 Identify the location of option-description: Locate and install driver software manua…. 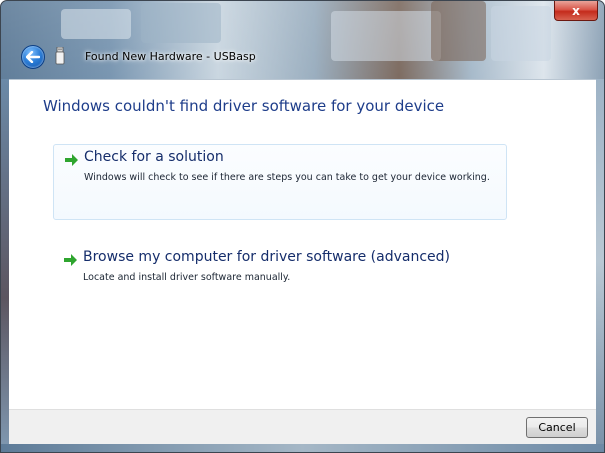
(187, 277).